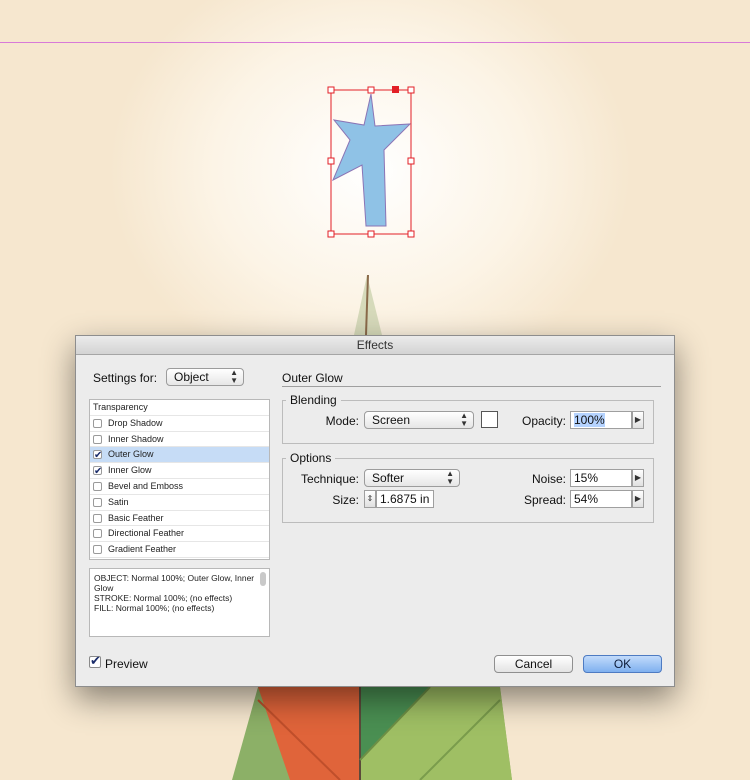 The height and width of the screenshot is (780, 750). What do you see at coordinates (154, 608) in the screenshot?
I see `summary-fill: FILL: Normal 100%; (no effects)` at bounding box center [154, 608].